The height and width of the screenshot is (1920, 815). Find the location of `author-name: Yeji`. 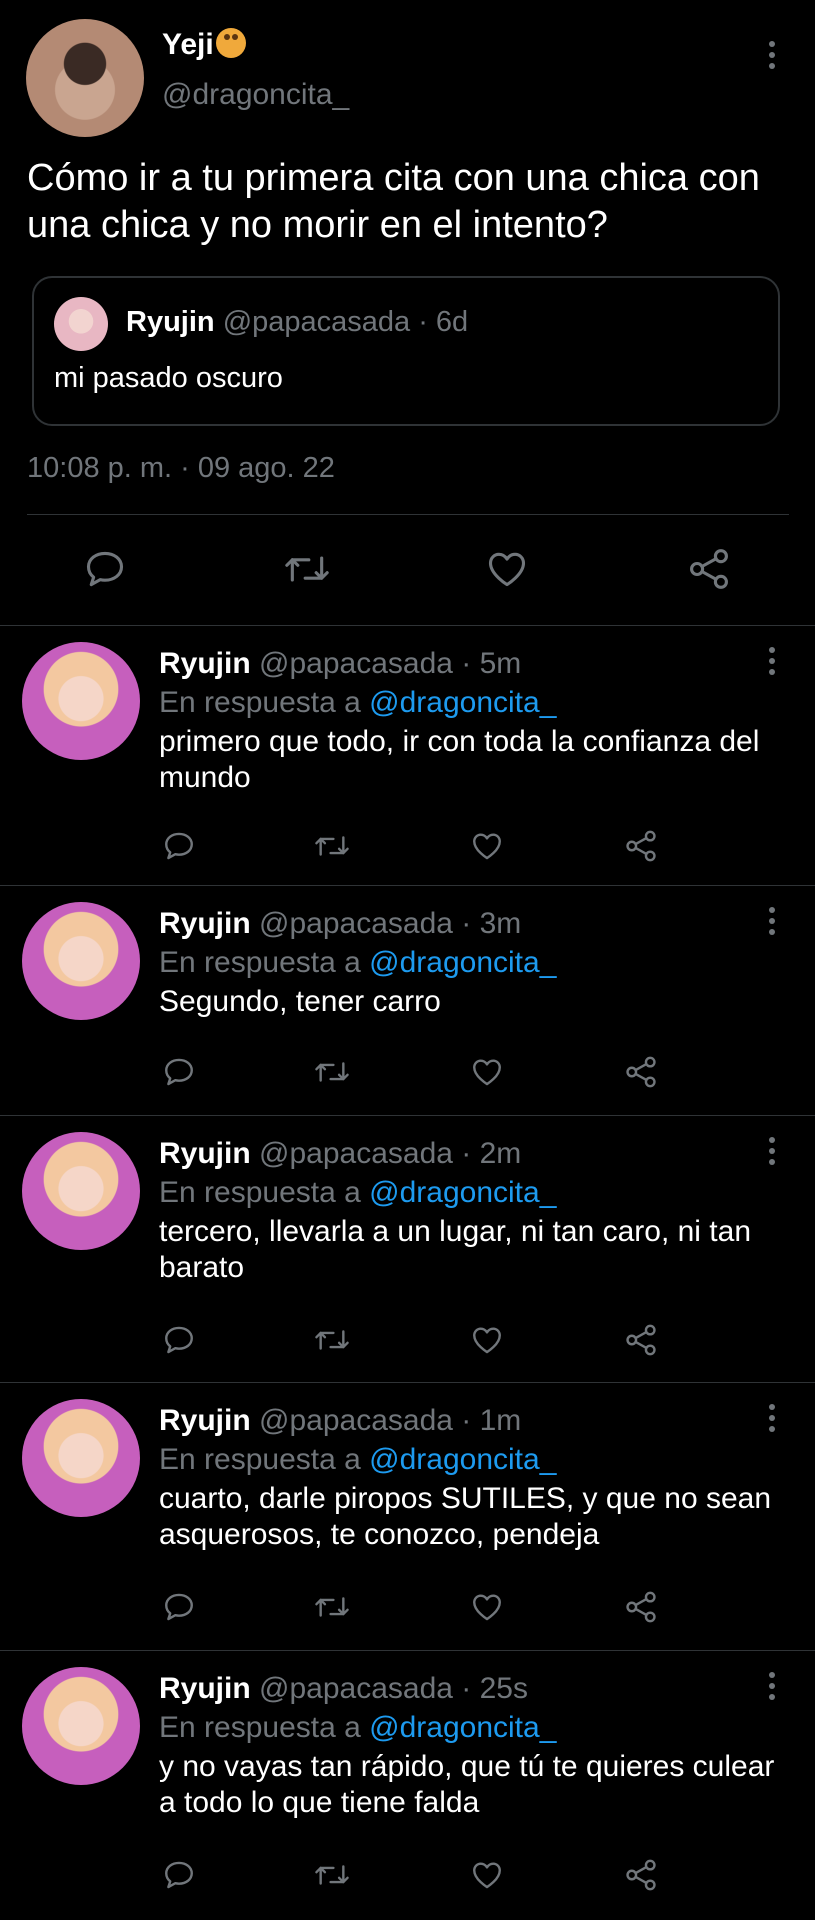

author-name: Yeji is located at coordinates (204, 45).